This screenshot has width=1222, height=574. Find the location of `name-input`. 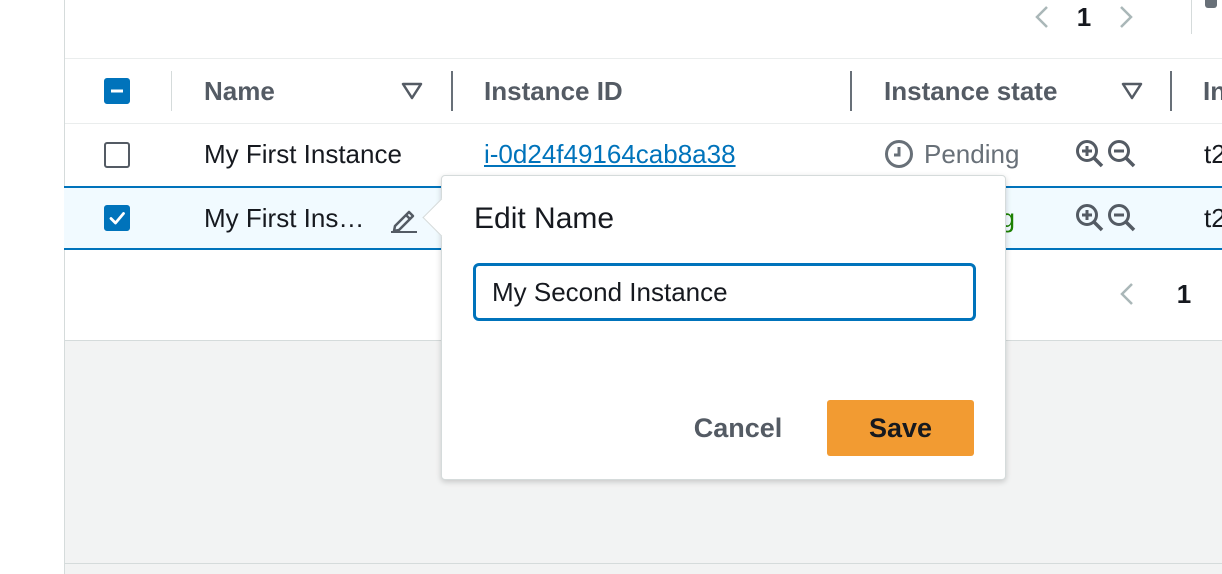

name-input is located at coordinates (724, 292).